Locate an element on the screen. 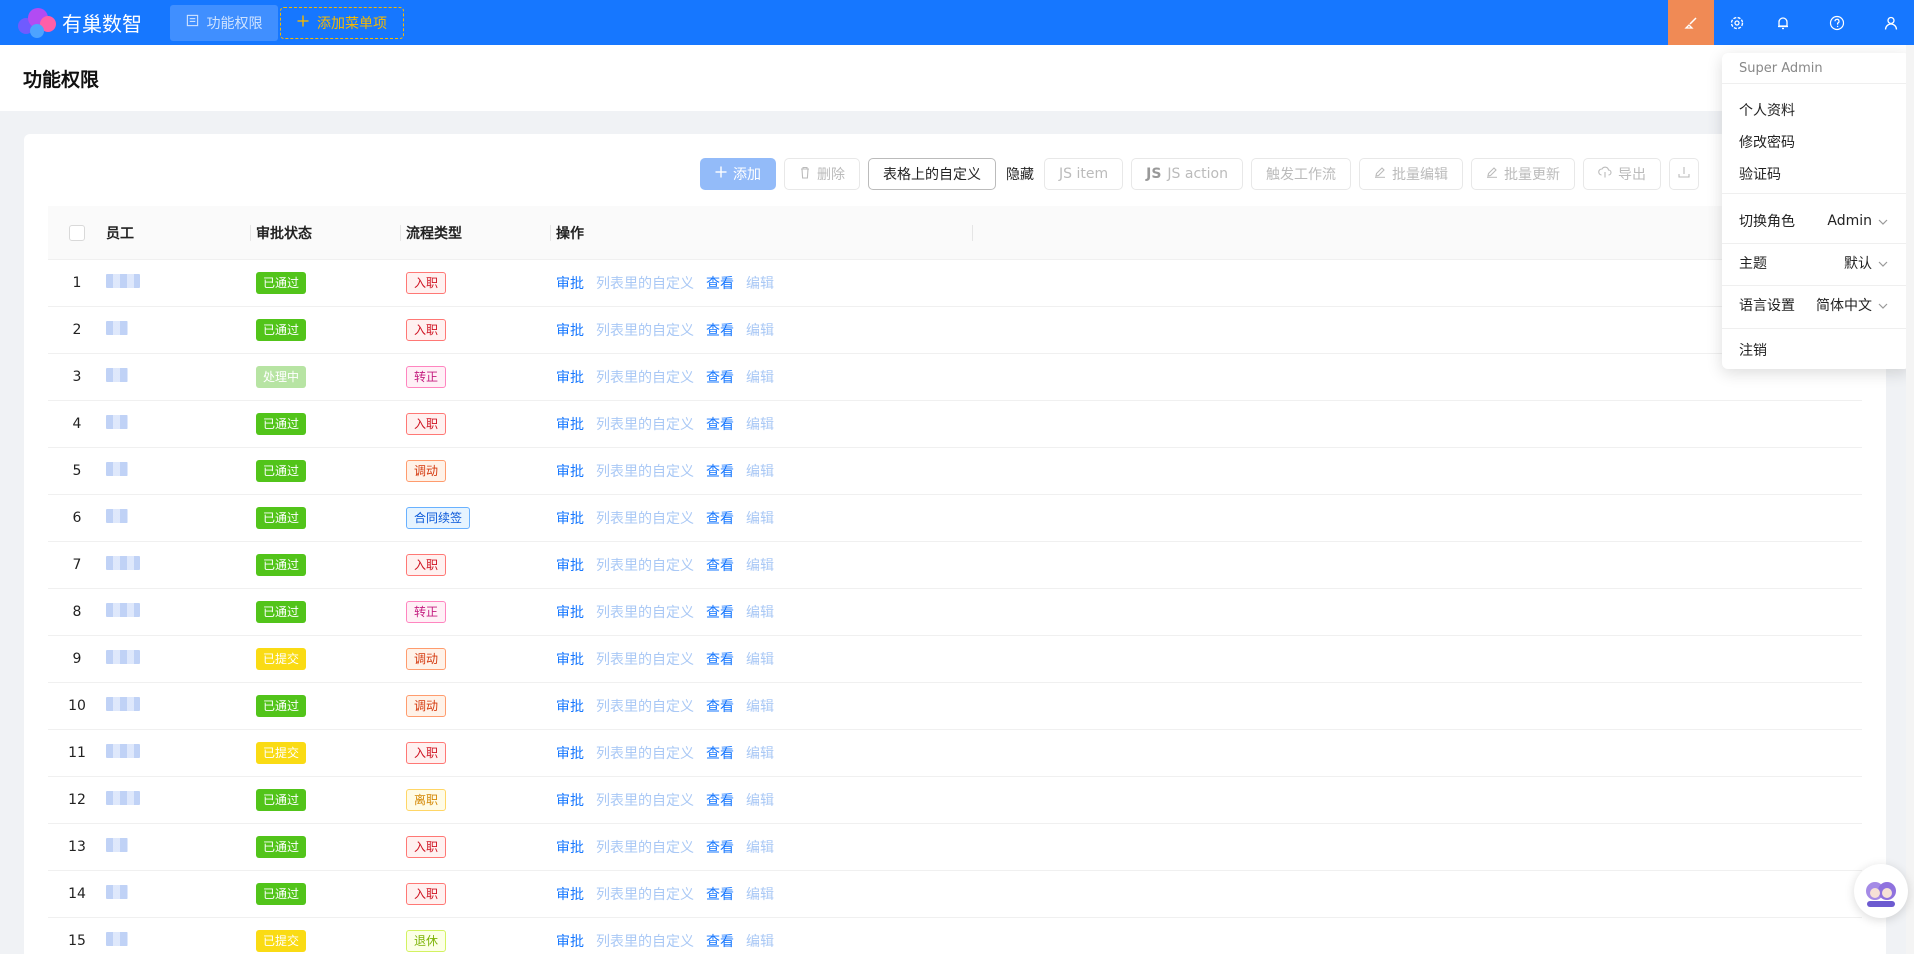  assistant-avatar-icon is located at coordinates (1881, 891).